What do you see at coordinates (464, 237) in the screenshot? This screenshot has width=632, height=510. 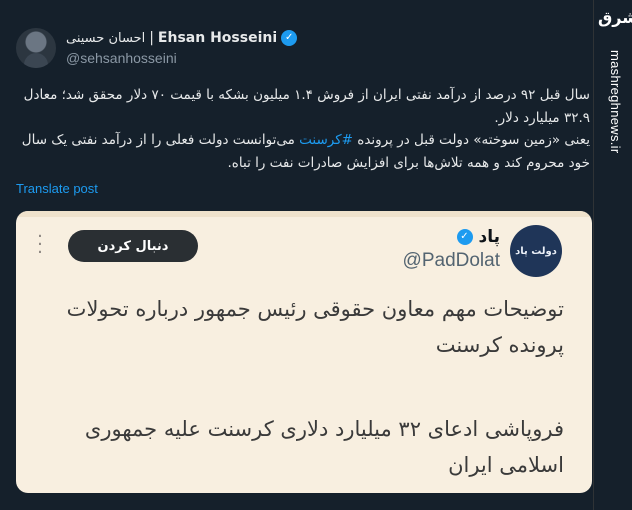 I see `quoted-verified-badge-icon: ✓` at bounding box center [464, 237].